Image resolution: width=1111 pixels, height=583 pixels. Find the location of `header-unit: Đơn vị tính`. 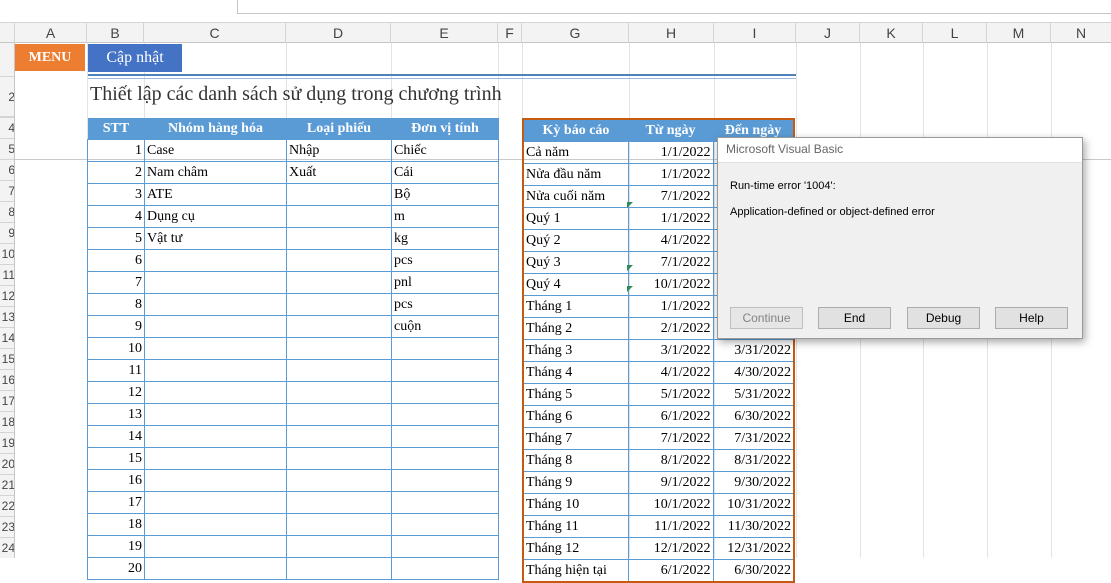

header-unit: Đơn vị tính is located at coordinates (445, 129).